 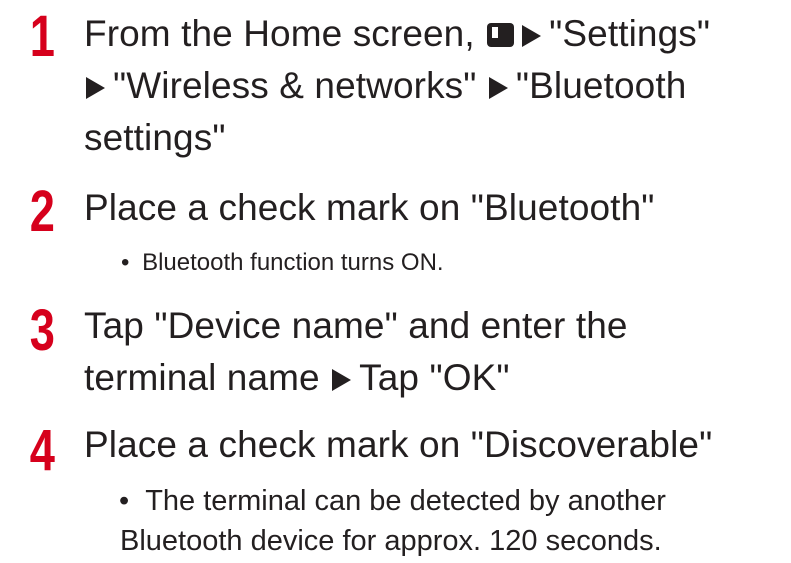 I want to click on step-2-bullet-text: Bluetooth function turns ON., so click(x=293, y=262).